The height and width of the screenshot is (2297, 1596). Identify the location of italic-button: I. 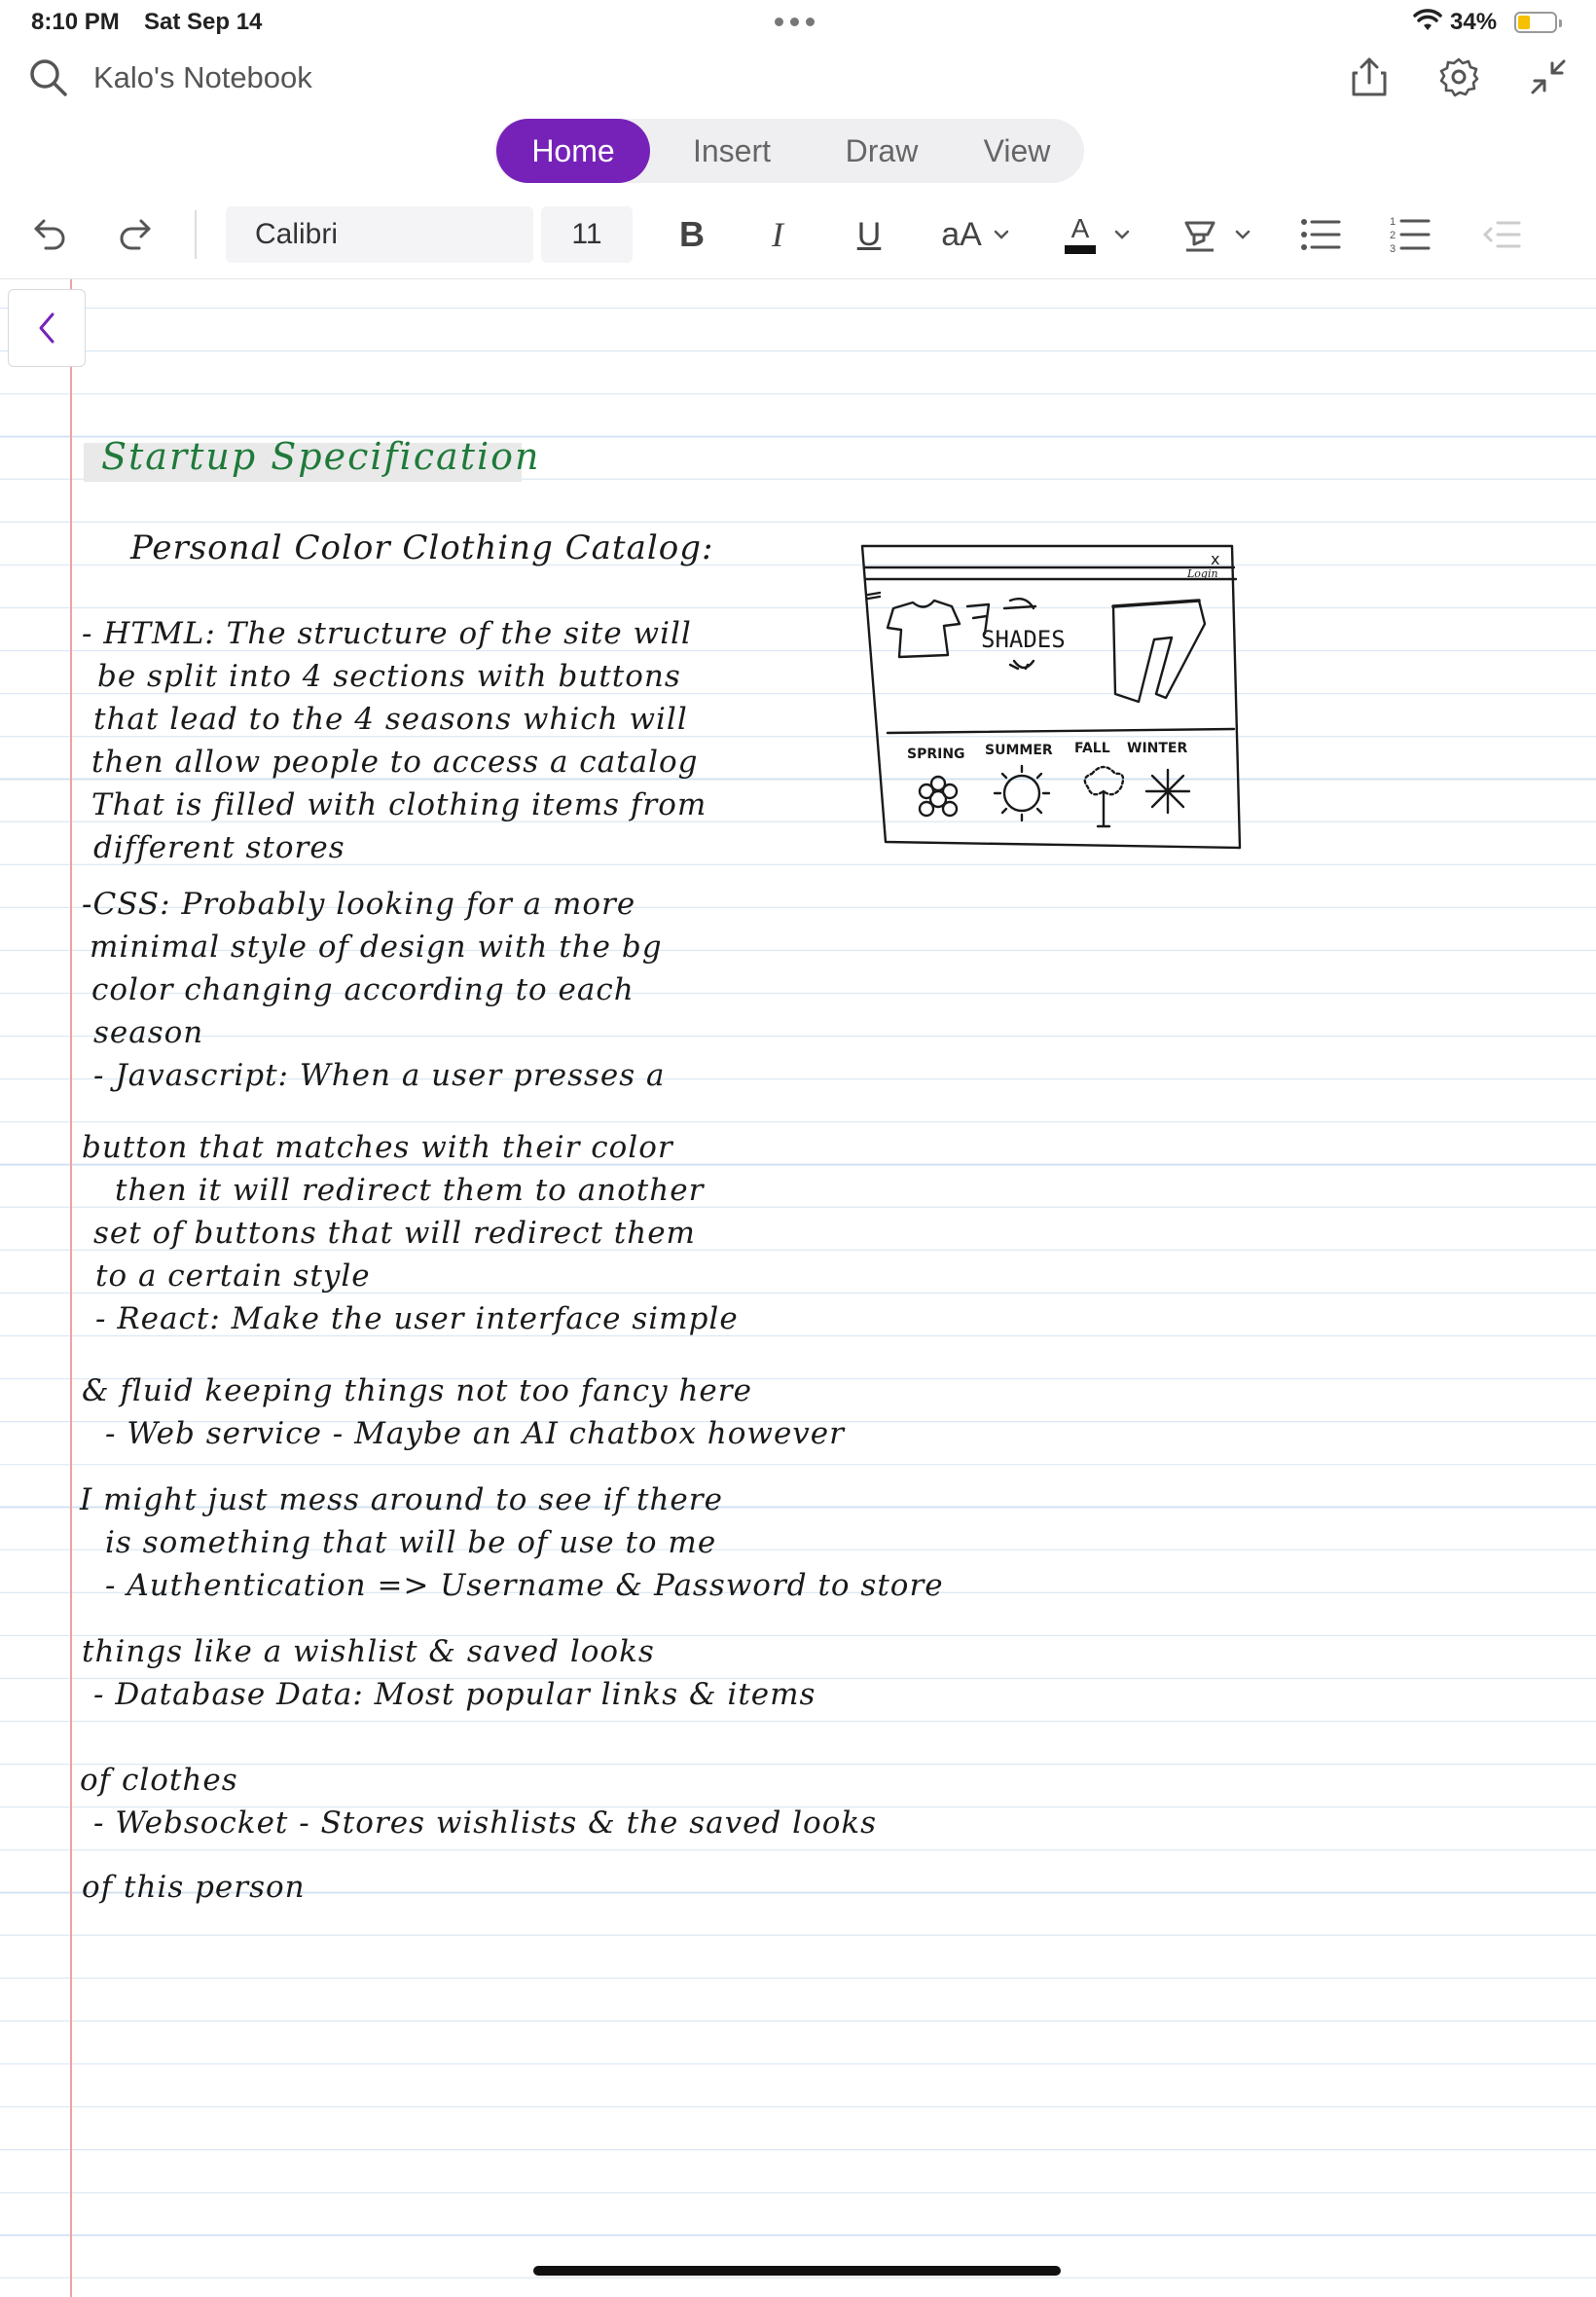
(777, 234).